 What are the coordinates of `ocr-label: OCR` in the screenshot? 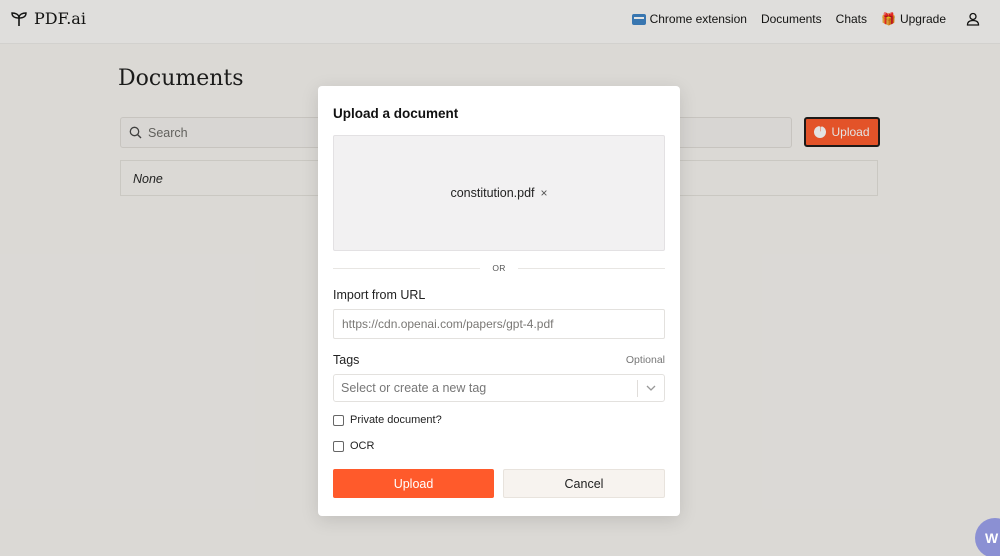 It's located at (362, 446).